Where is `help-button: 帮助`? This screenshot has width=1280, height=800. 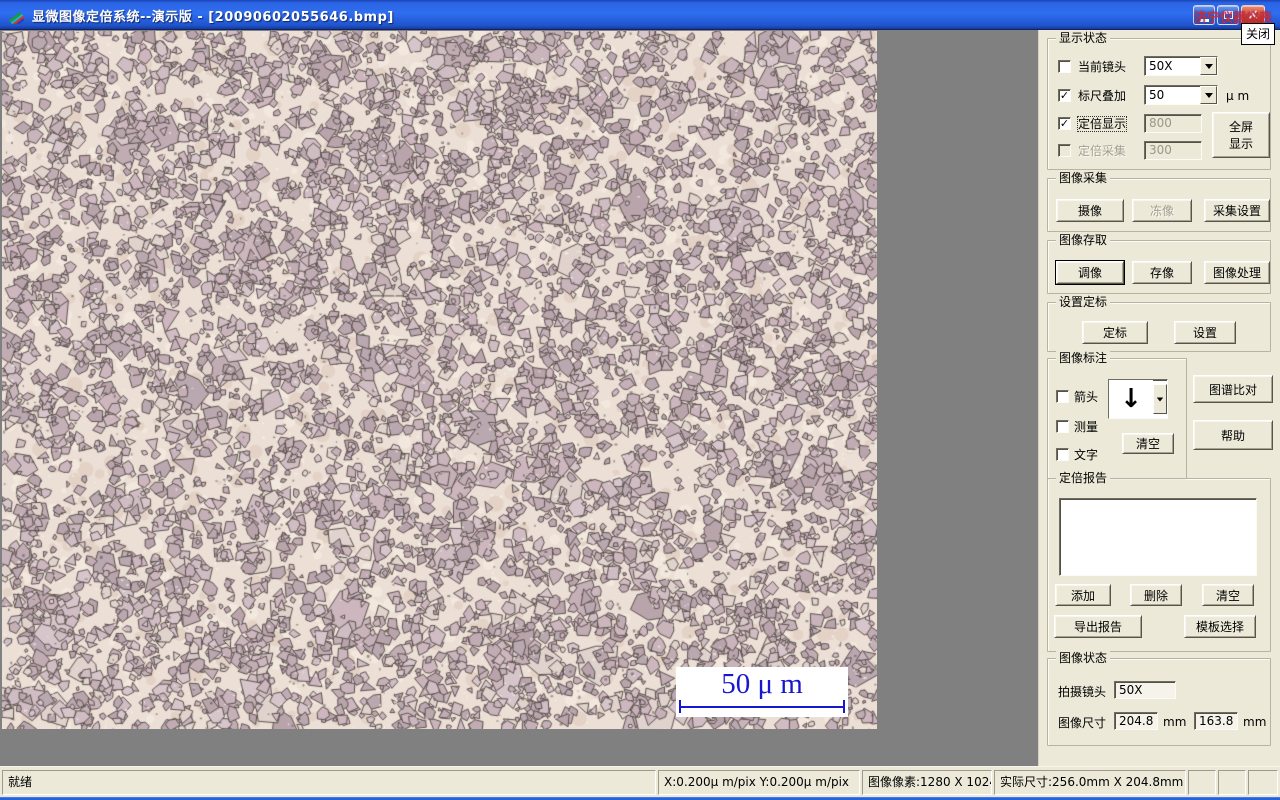
help-button: 帮助 is located at coordinates (1233, 435).